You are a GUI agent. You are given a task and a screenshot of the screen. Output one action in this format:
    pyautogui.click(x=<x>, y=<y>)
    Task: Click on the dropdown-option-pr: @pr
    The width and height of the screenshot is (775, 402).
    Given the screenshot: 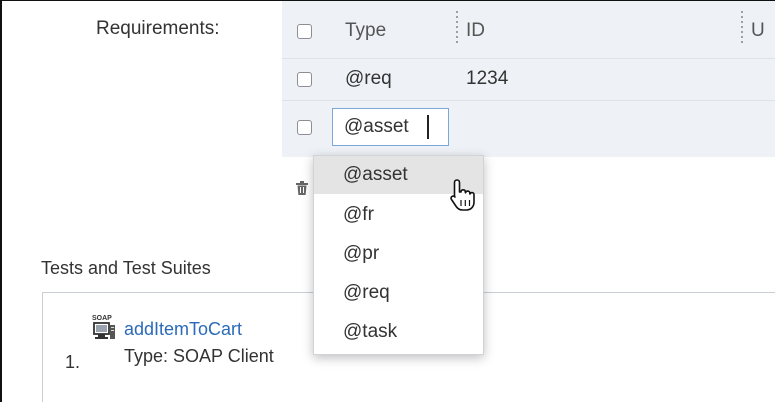 What is the action you would take?
    pyautogui.click(x=398, y=254)
    